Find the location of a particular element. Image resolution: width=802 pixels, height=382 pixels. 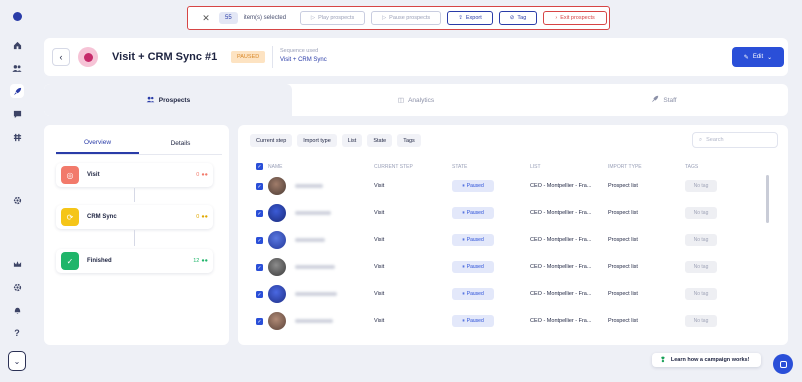

col-current-step: CURRENT STEP is located at coordinates (393, 167).